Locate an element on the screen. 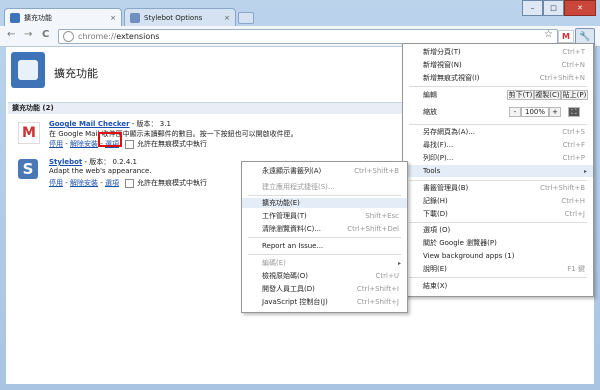 The image size is (600, 390). stylebot-icon: S is located at coordinates (28, 169).